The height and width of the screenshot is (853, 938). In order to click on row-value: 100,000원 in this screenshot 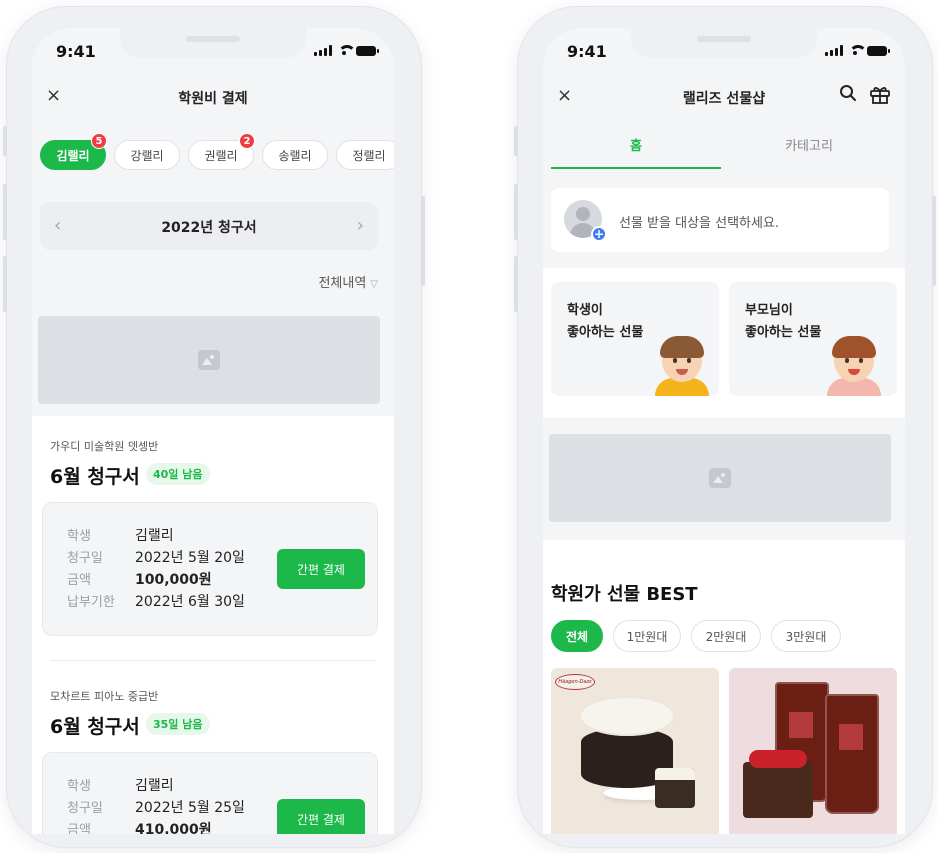, I will do `click(173, 580)`.